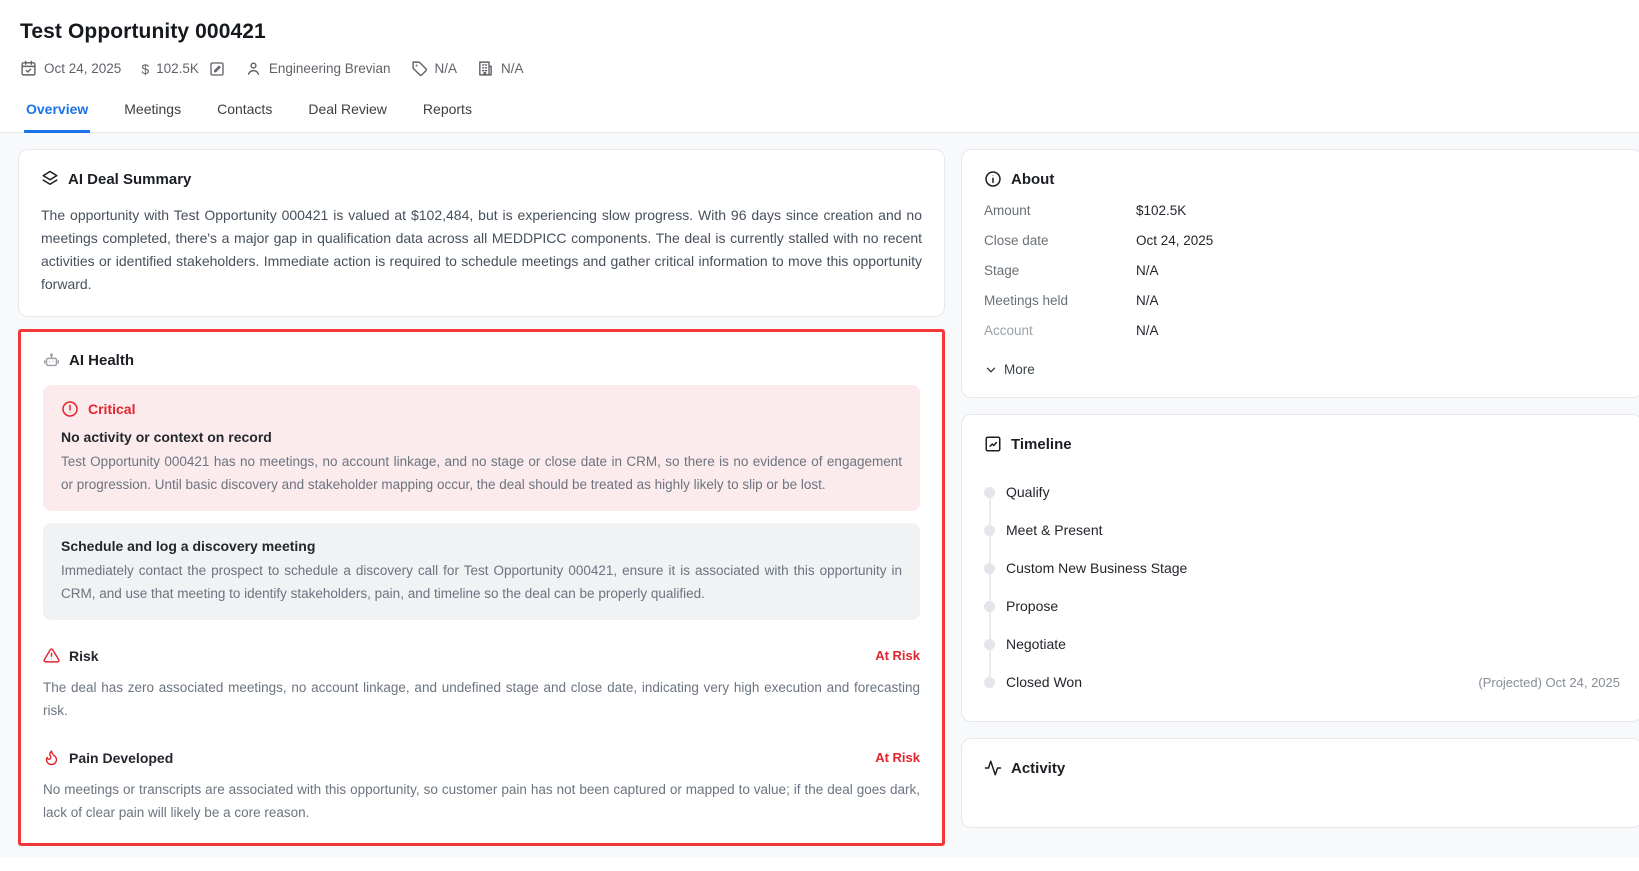  What do you see at coordinates (485, 68) in the screenshot?
I see `building-icon` at bounding box center [485, 68].